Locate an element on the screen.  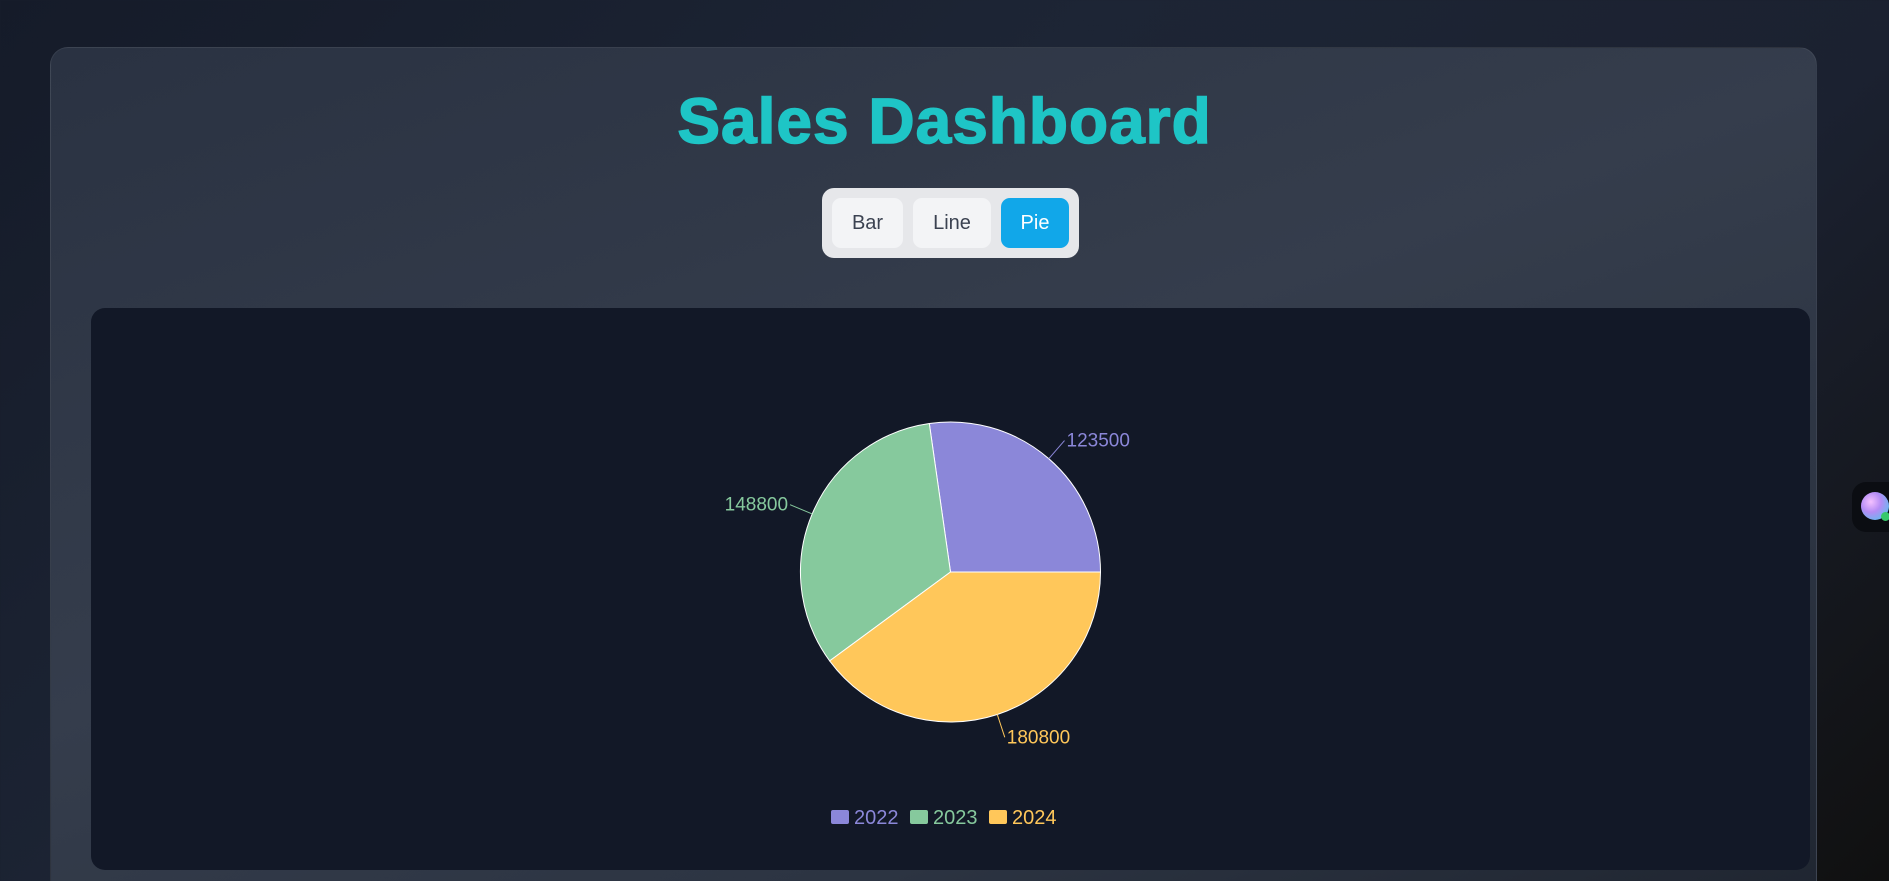
legend-item-2022: 2022 is located at coordinates (865, 818).